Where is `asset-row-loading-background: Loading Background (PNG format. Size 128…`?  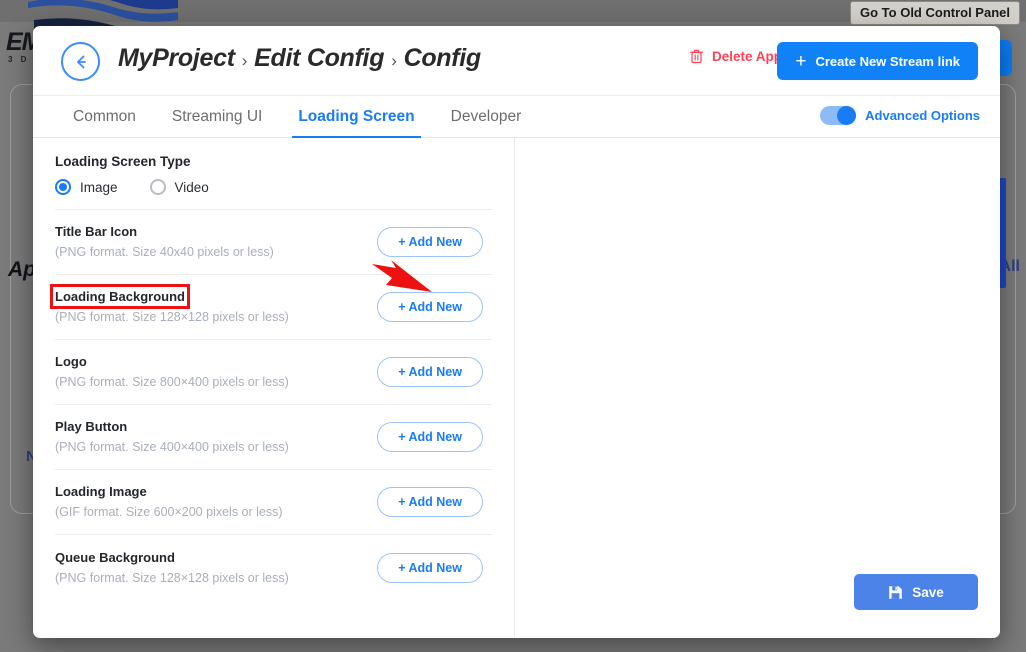 asset-row-loading-background: Loading Background (PNG format. Size 128… is located at coordinates (271, 307).